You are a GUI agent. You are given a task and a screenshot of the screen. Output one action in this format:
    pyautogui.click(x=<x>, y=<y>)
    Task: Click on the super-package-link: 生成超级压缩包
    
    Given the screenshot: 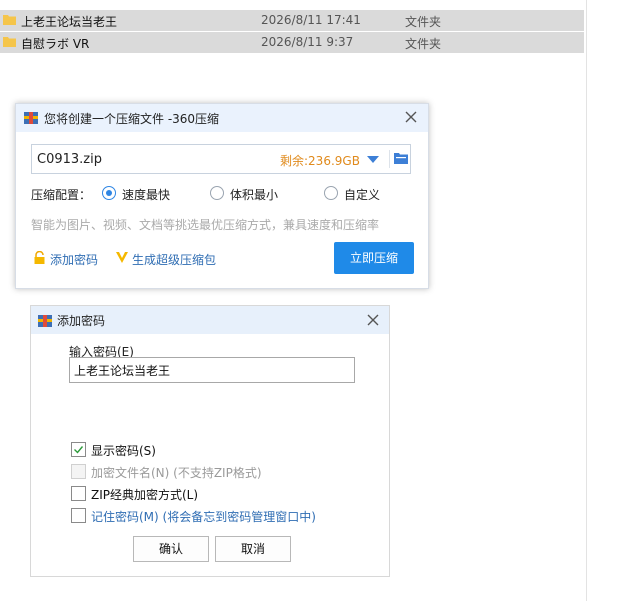 What is the action you would take?
    pyautogui.click(x=174, y=259)
    